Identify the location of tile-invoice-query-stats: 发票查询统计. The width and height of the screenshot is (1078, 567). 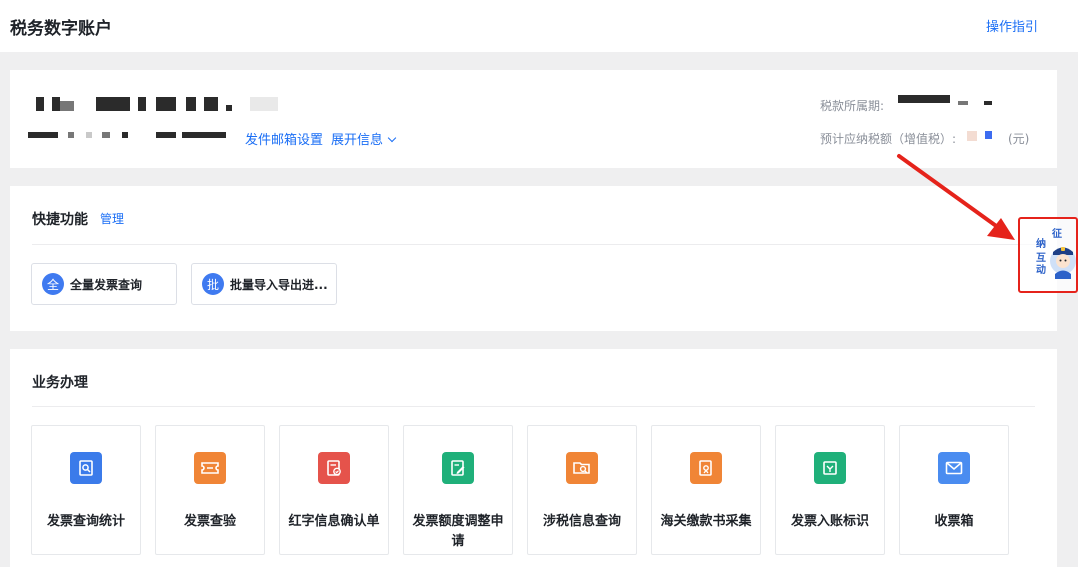
(86, 490).